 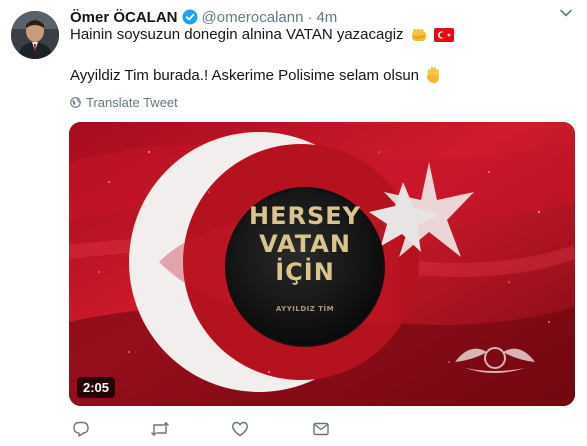 What do you see at coordinates (35, 35) in the screenshot?
I see `avatar` at bounding box center [35, 35].